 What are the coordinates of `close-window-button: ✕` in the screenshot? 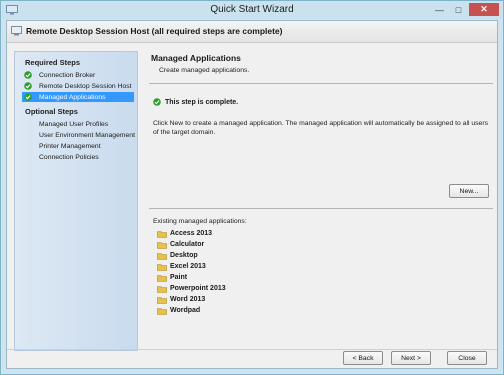 It's located at (484, 9).